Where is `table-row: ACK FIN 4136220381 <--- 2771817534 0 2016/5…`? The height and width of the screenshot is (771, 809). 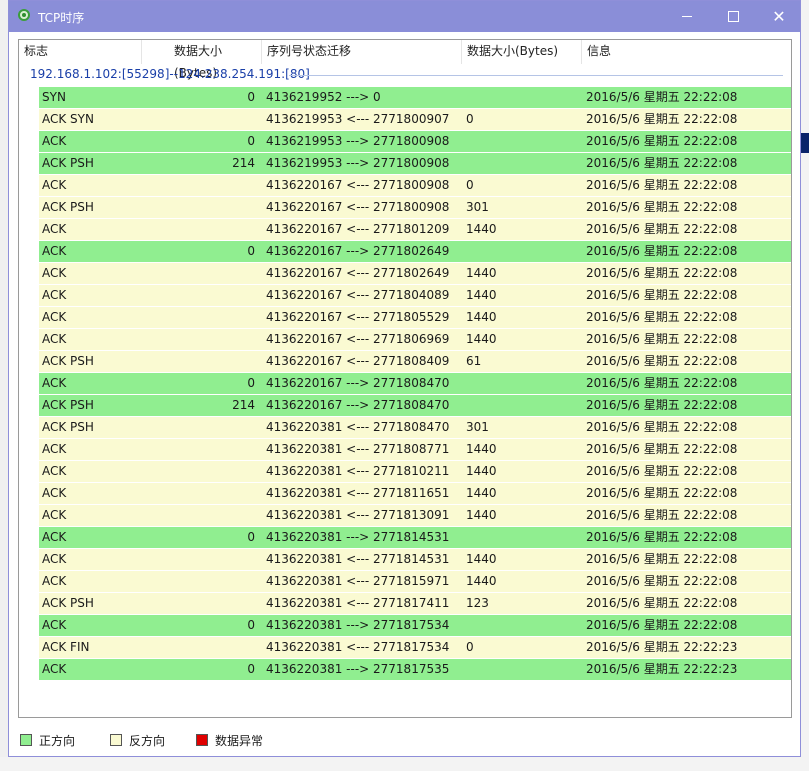 table-row: ACK FIN 4136220381 <--- 2771817534 0 2016/5… is located at coordinates (415, 647).